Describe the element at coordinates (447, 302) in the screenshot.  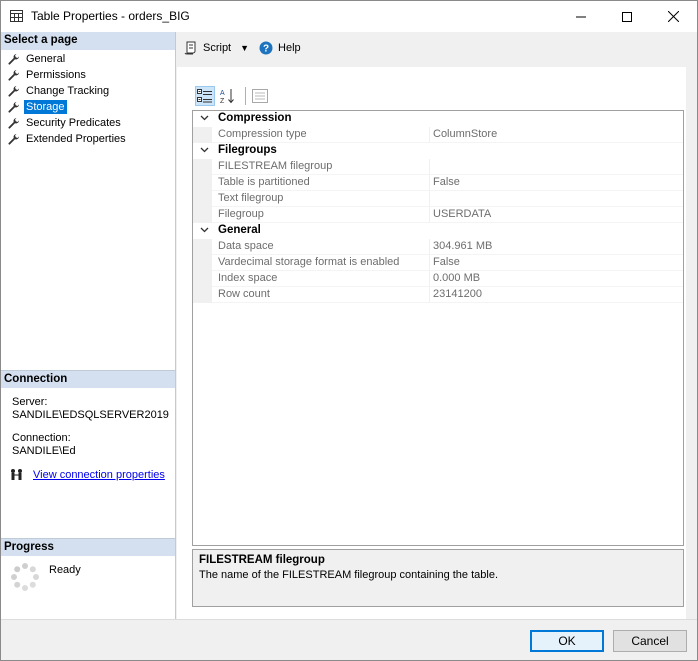
I see `row-divider` at that location.